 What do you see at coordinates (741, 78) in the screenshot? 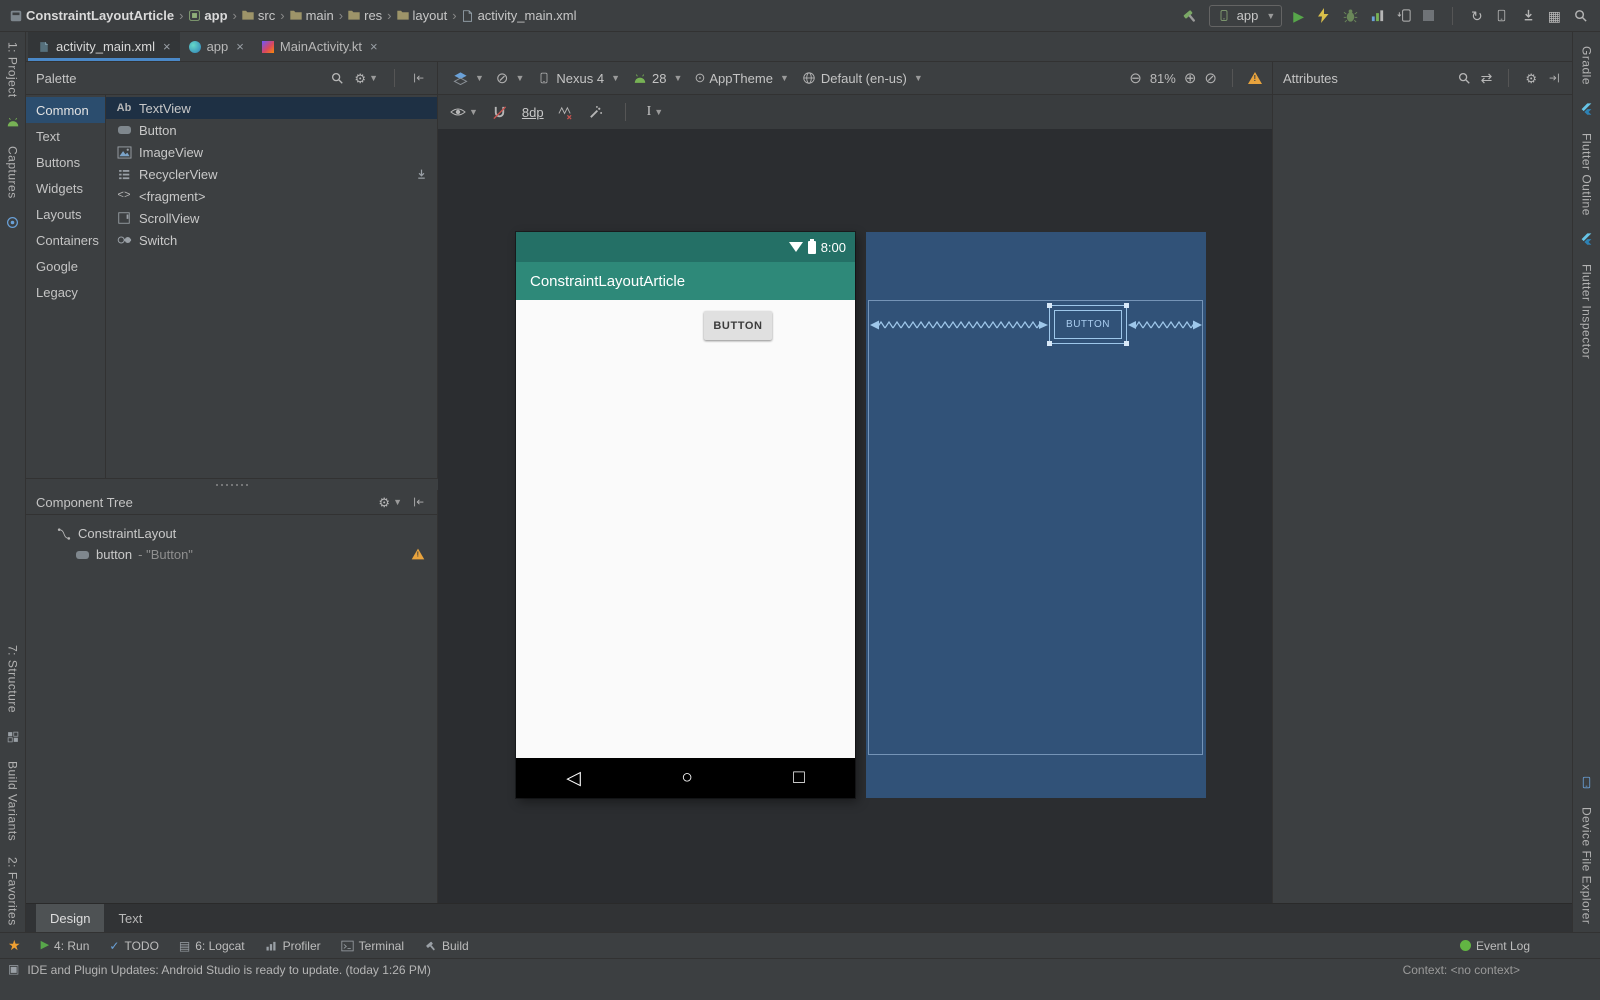
I see `theme-select: ⊙ AppTheme ▼` at bounding box center [741, 78].